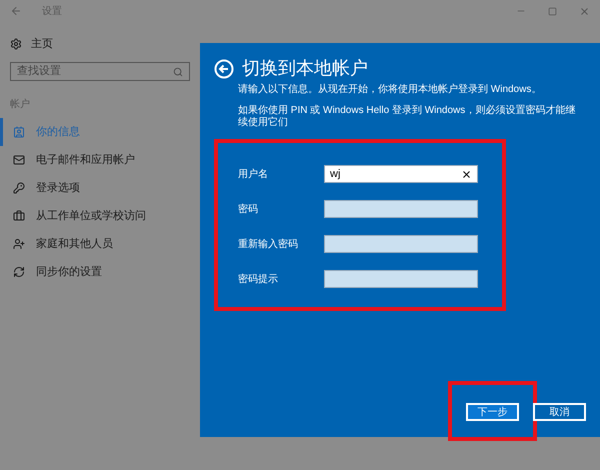 This screenshot has height=470, width=600. I want to click on field-label: 重新输入密码, so click(268, 245).